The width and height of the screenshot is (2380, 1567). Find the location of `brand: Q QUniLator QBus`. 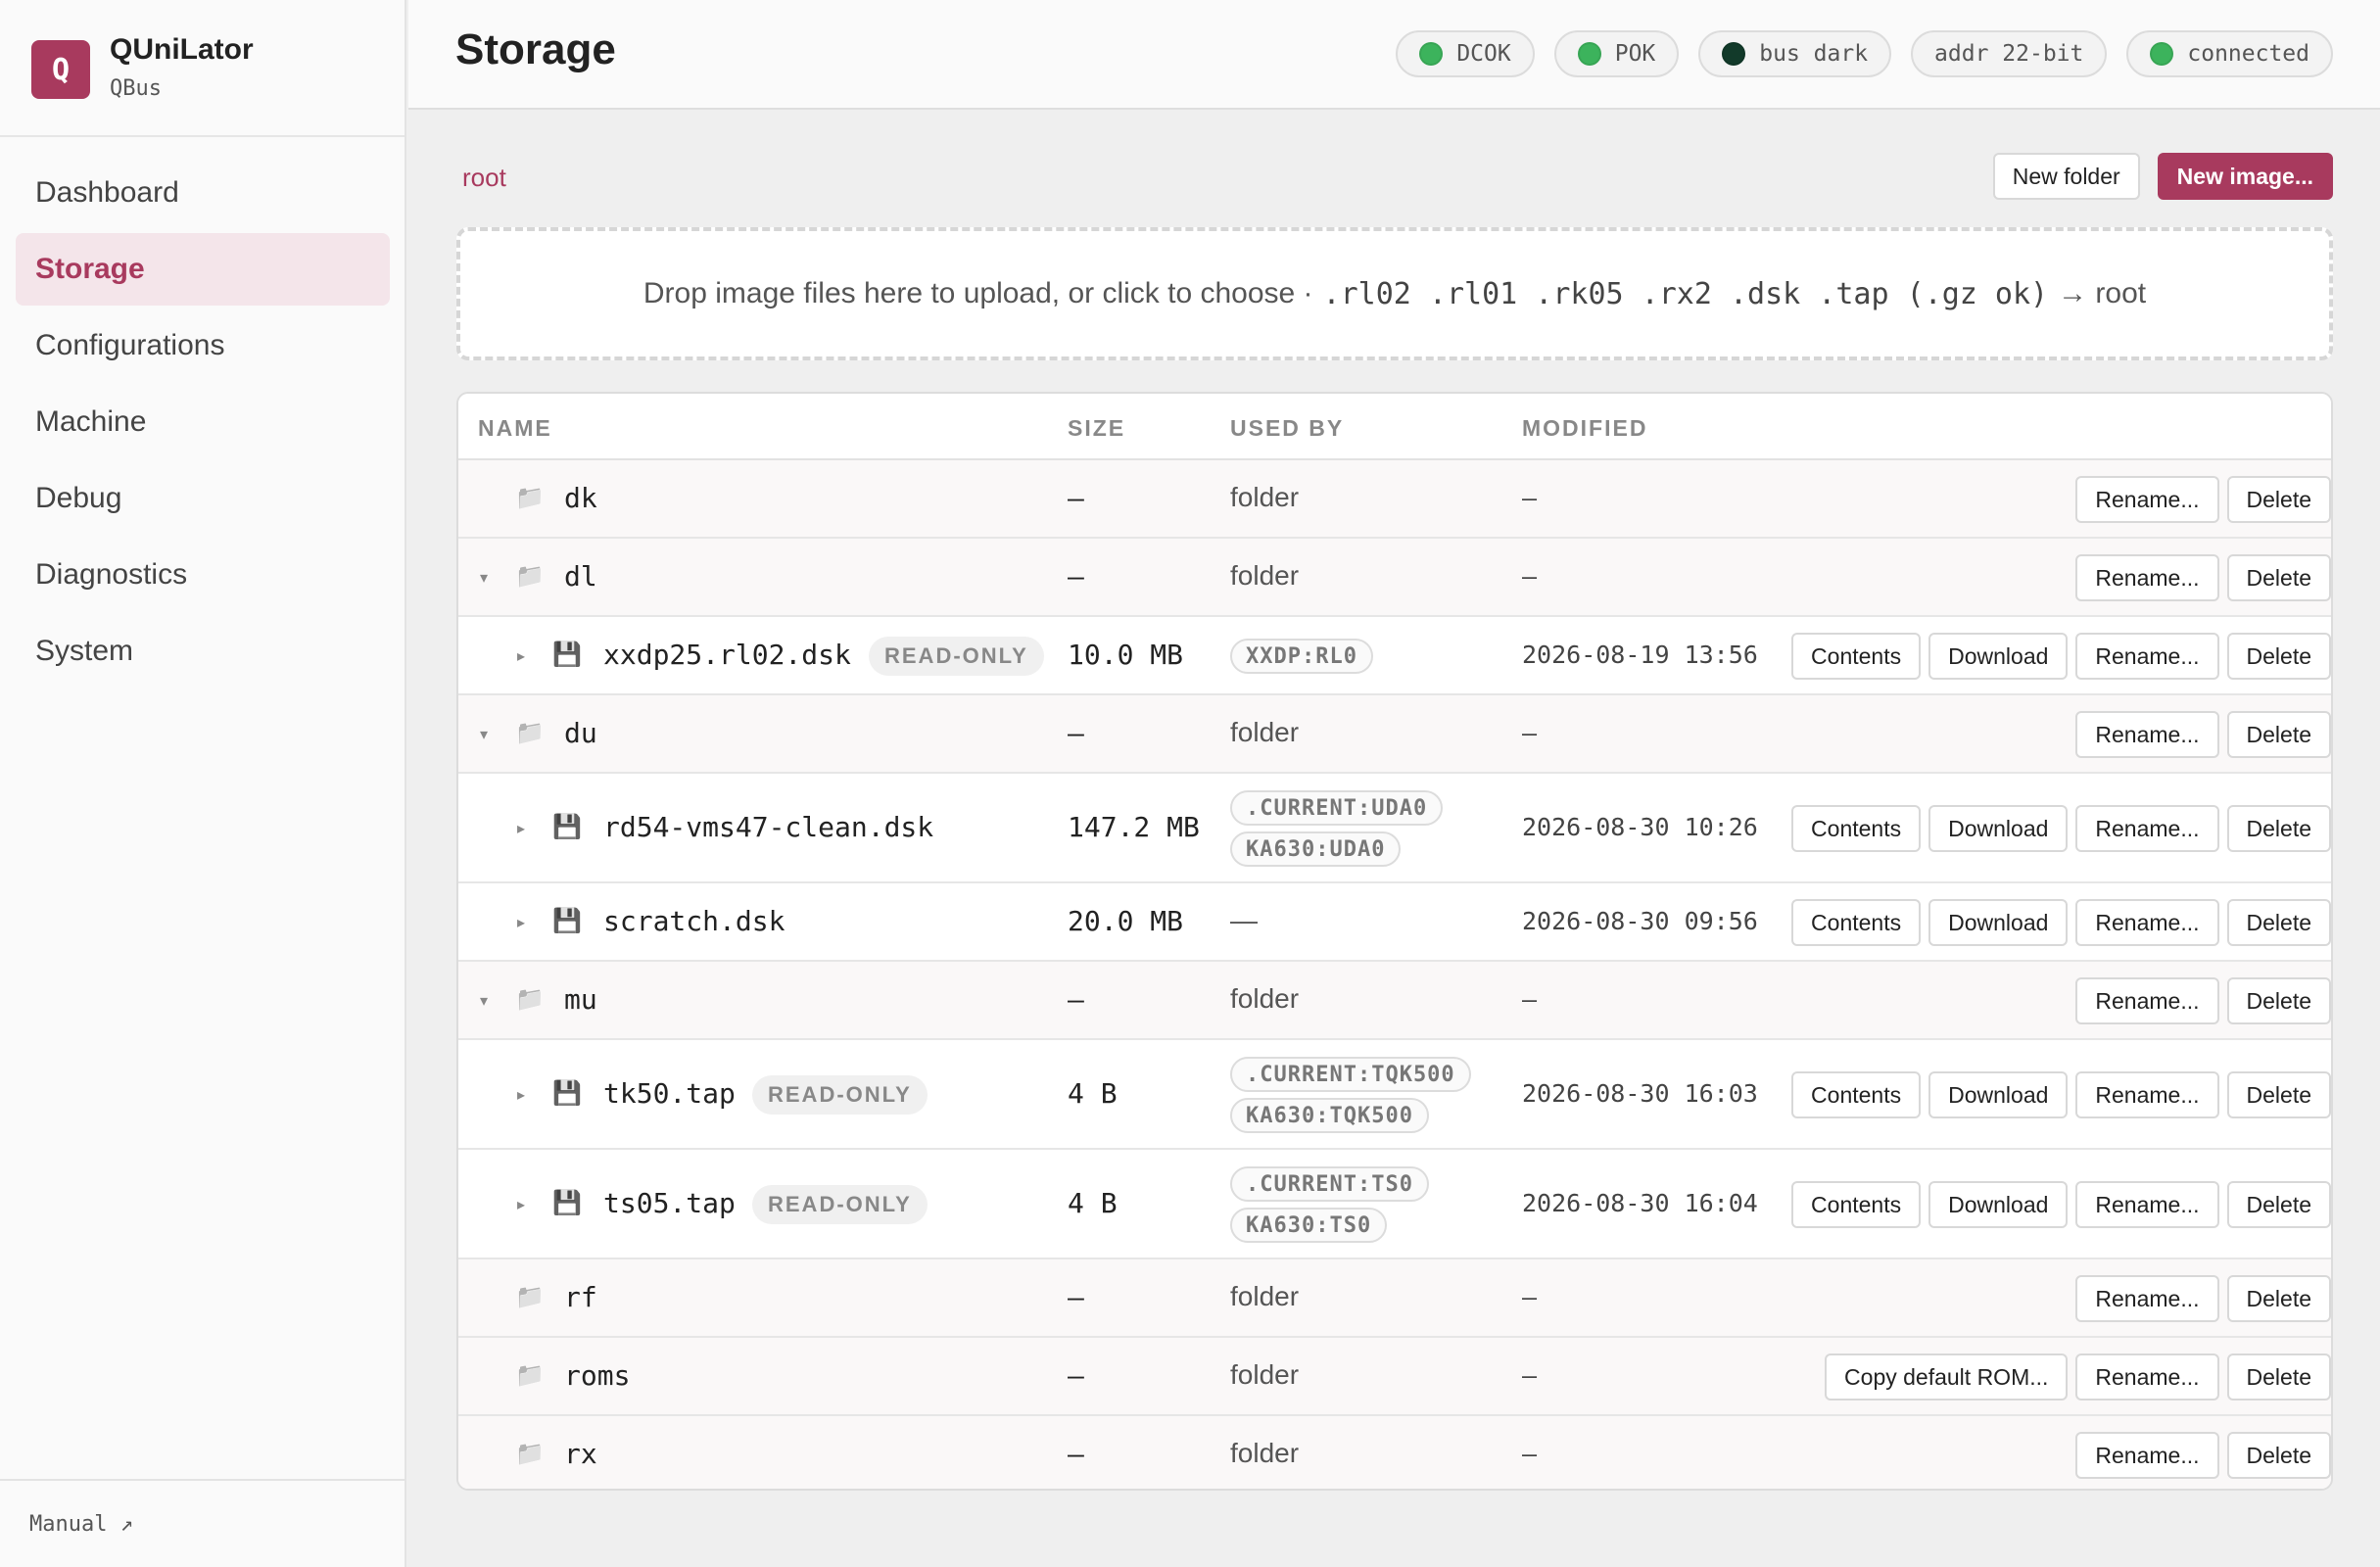

brand: Q QUniLator QBus is located at coordinates (202, 68).